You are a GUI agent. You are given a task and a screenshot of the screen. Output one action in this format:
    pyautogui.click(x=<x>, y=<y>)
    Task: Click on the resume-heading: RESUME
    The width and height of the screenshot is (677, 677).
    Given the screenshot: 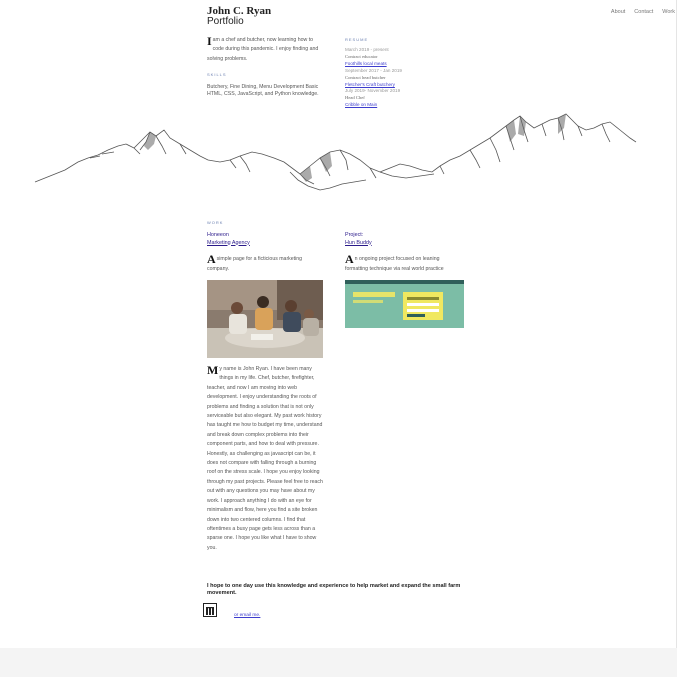 What is the action you would take?
    pyautogui.click(x=357, y=39)
    